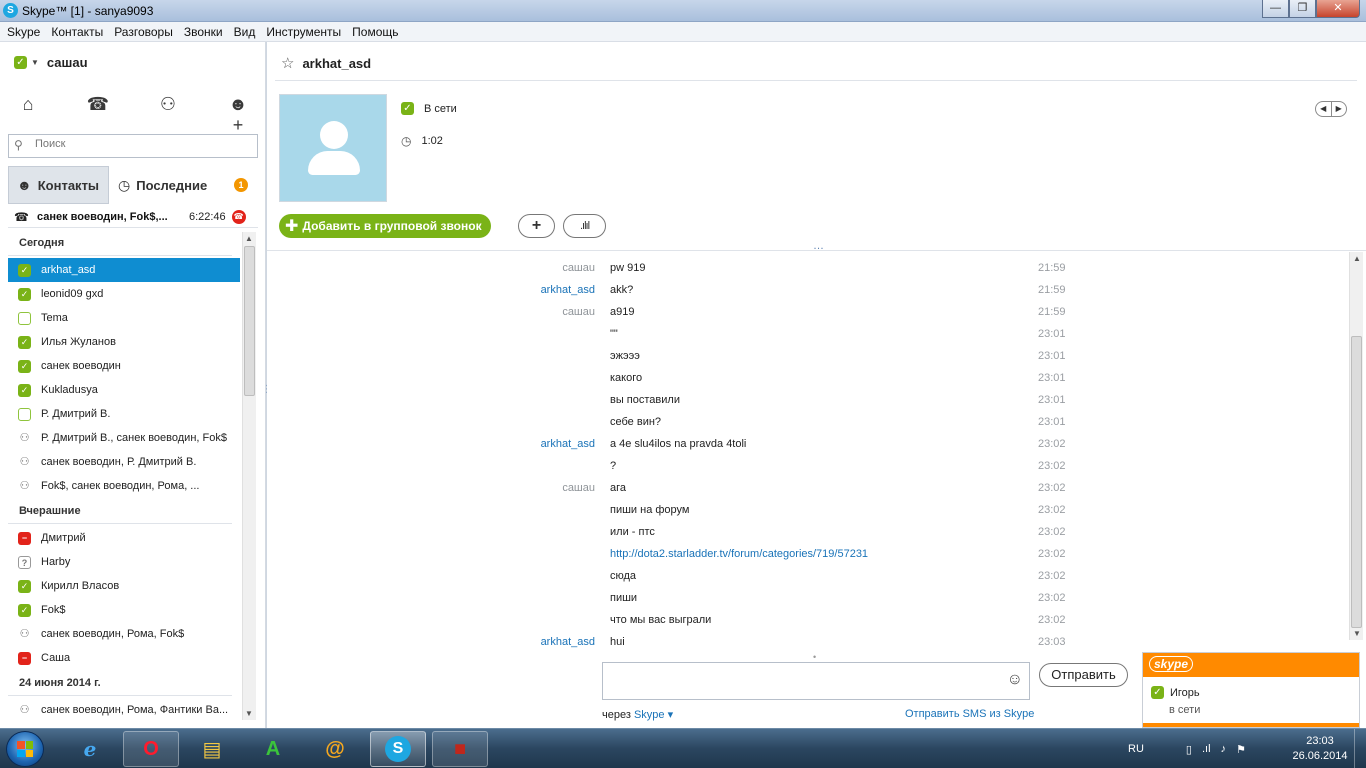  What do you see at coordinates (398, 749) in the screenshot?
I see `skype-taskbar-icon: S` at bounding box center [398, 749].